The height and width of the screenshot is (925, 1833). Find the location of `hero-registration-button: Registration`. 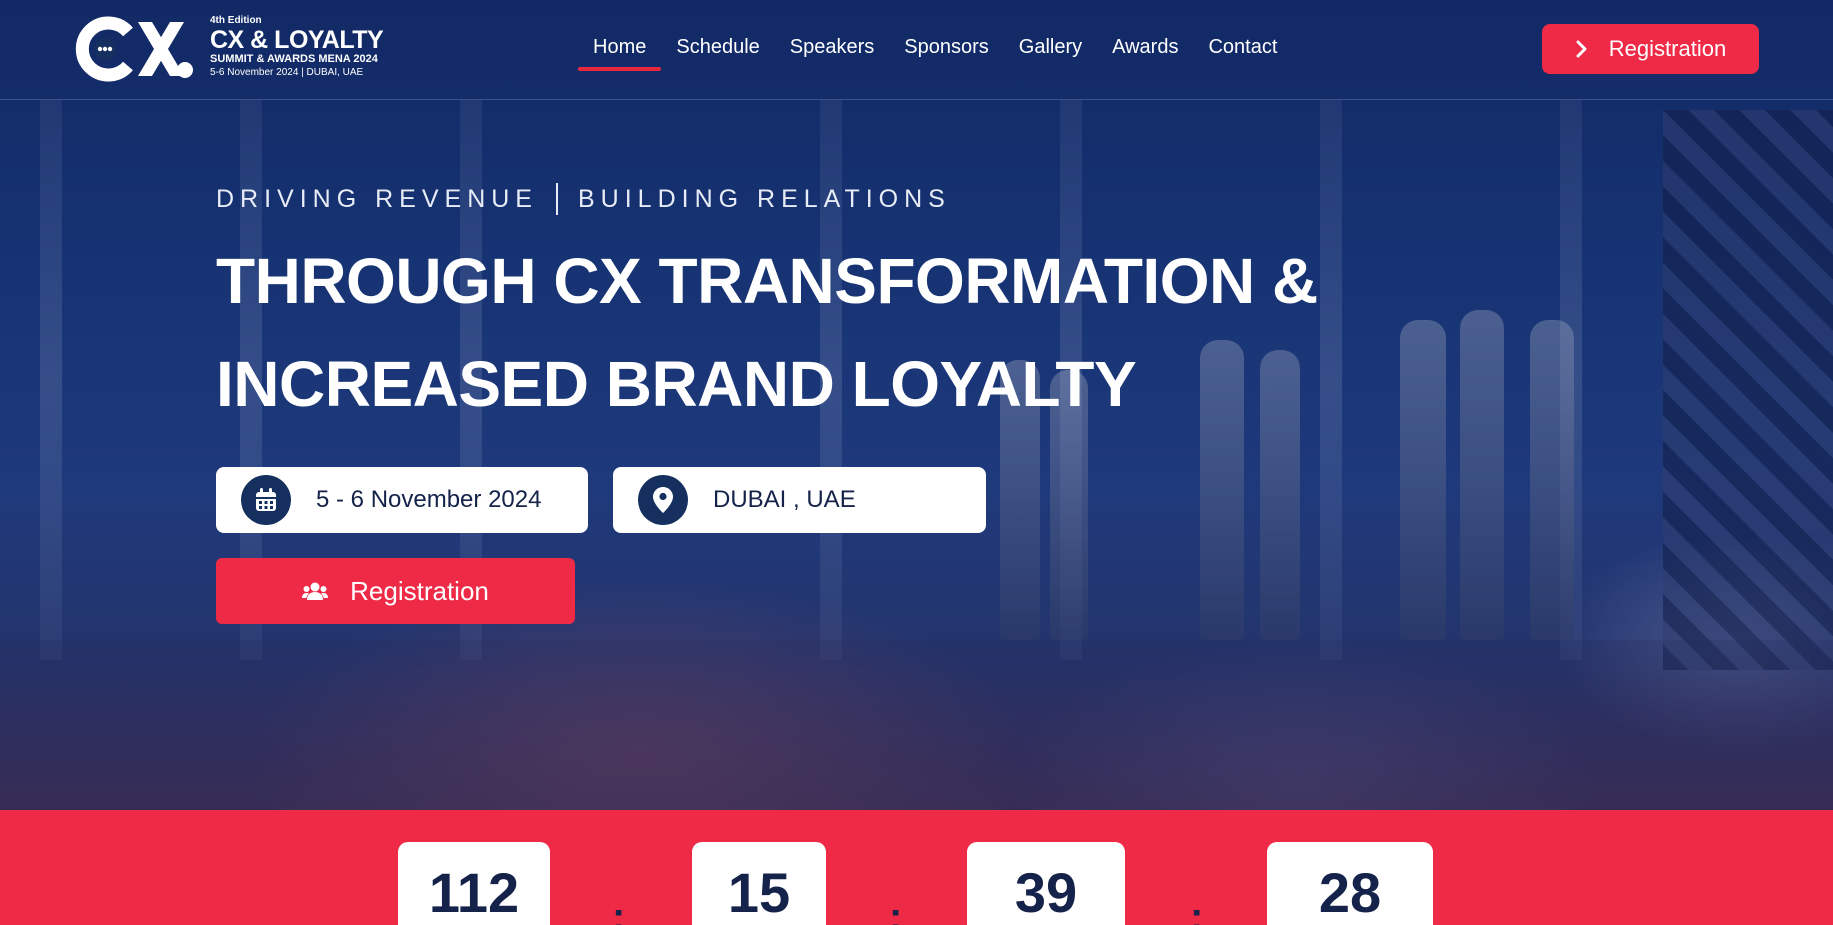

hero-registration-button: Registration is located at coordinates (395, 591).